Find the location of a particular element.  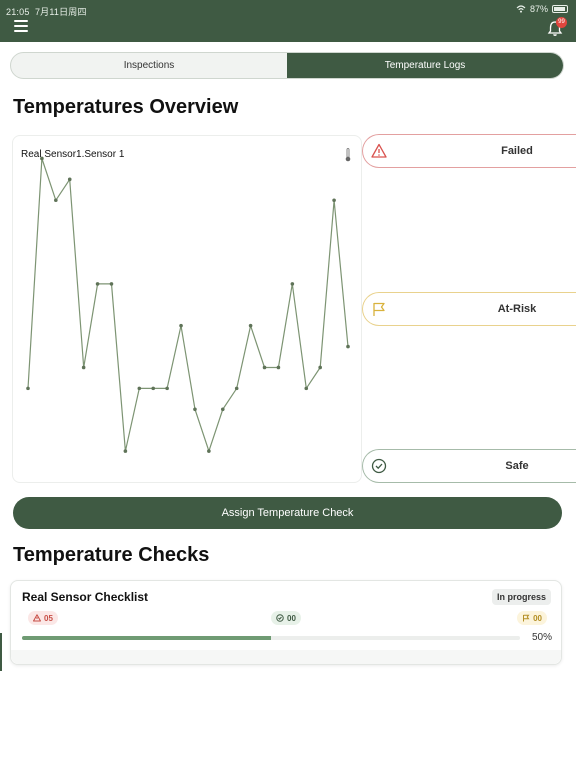

overview-title: Temperatures Overview is located at coordinates (126, 107).